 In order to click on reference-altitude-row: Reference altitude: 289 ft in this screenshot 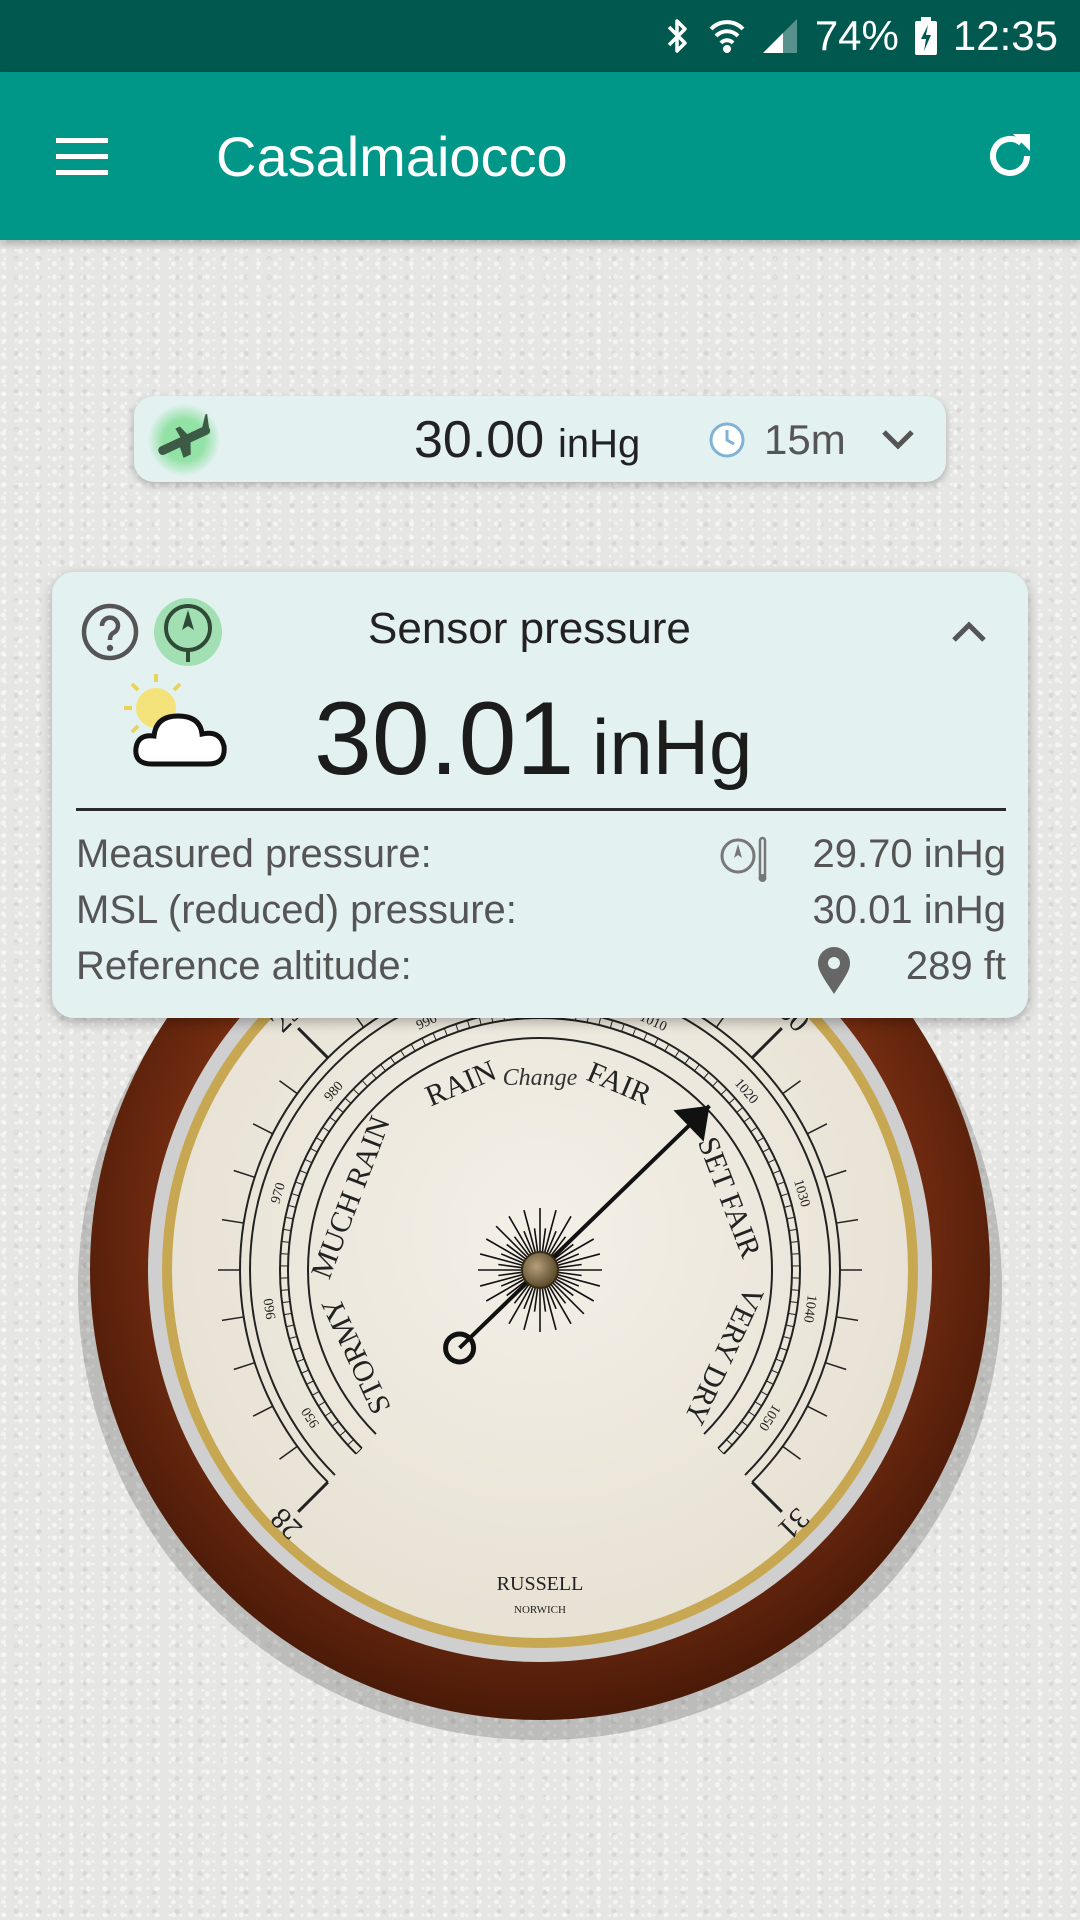, I will do `click(541, 972)`.